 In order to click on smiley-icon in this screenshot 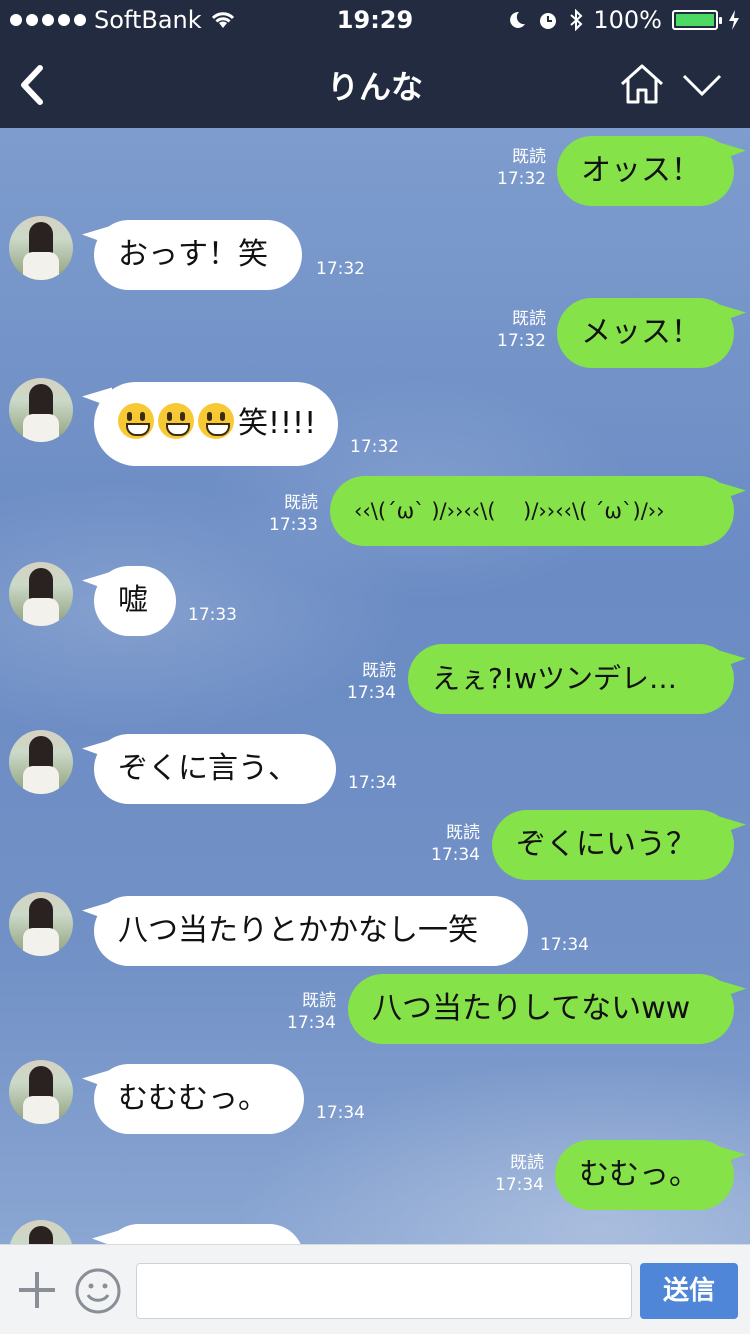, I will do `click(98, 1291)`.